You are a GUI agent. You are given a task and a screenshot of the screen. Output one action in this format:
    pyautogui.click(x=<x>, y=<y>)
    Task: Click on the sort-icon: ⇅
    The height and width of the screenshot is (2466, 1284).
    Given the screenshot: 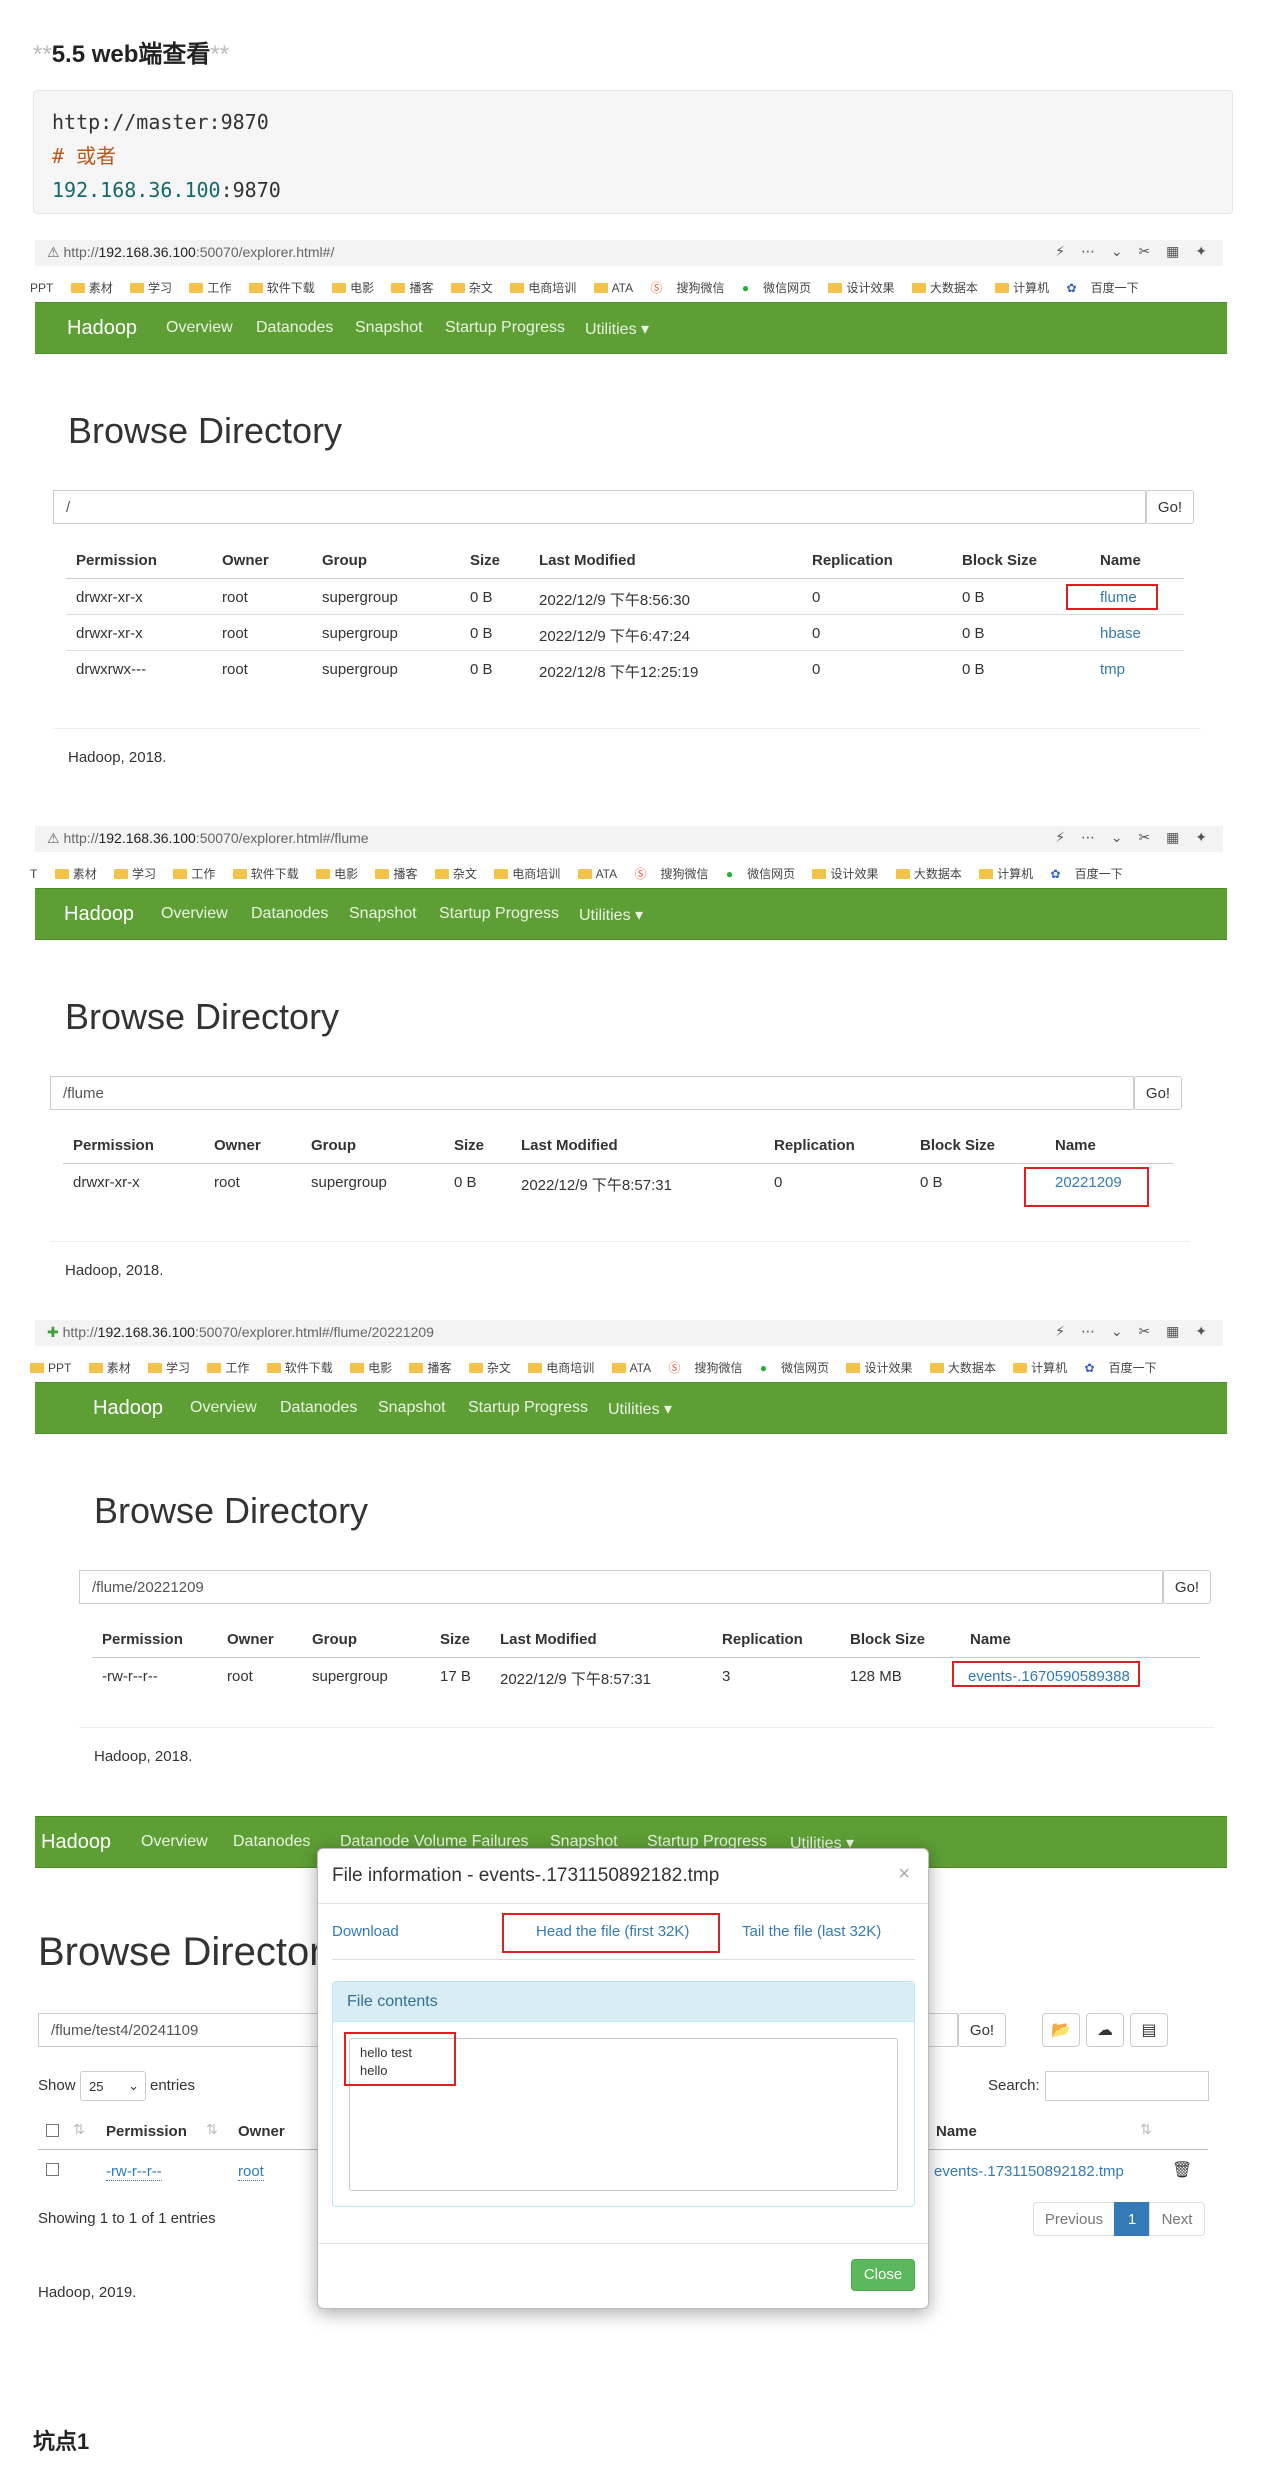 What is the action you would take?
    pyautogui.click(x=79, y=2129)
    